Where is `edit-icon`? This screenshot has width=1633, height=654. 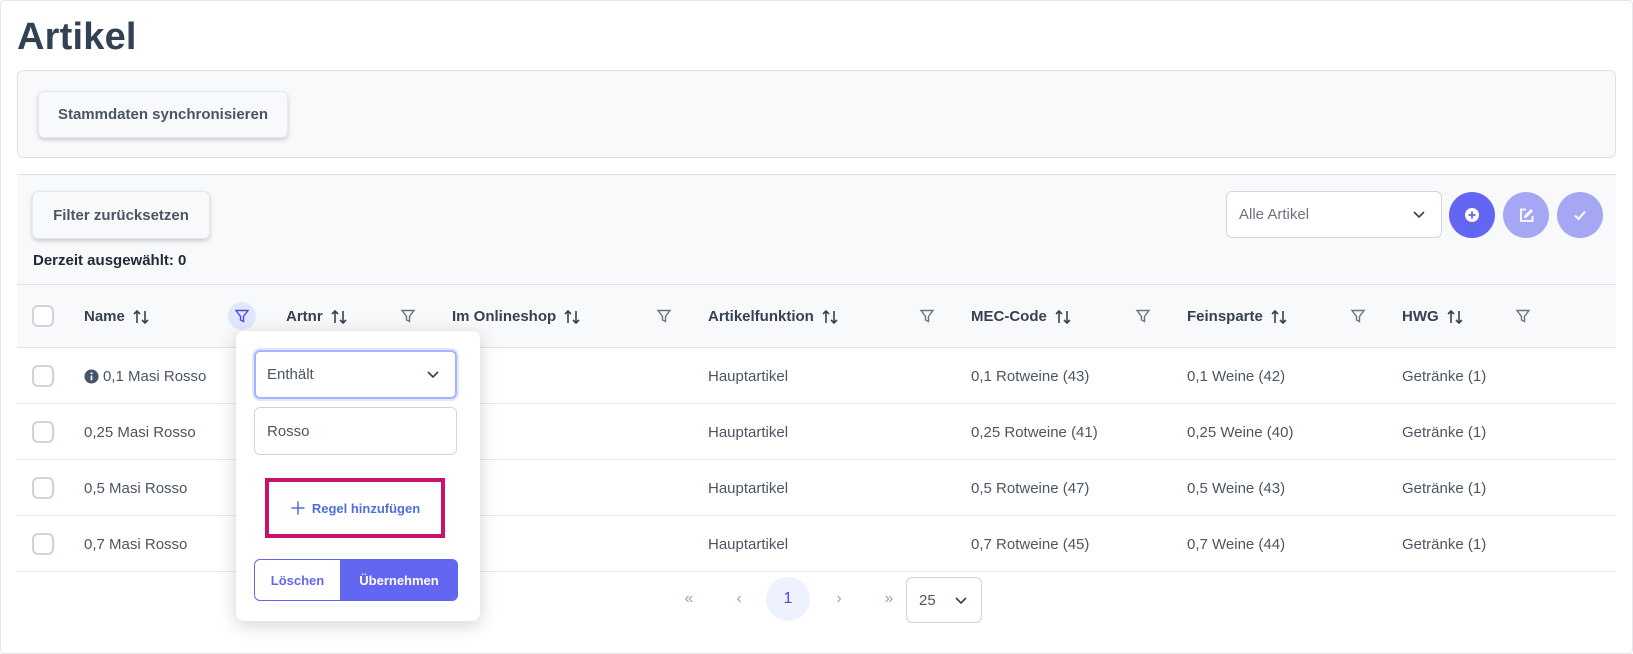 edit-icon is located at coordinates (1526, 215).